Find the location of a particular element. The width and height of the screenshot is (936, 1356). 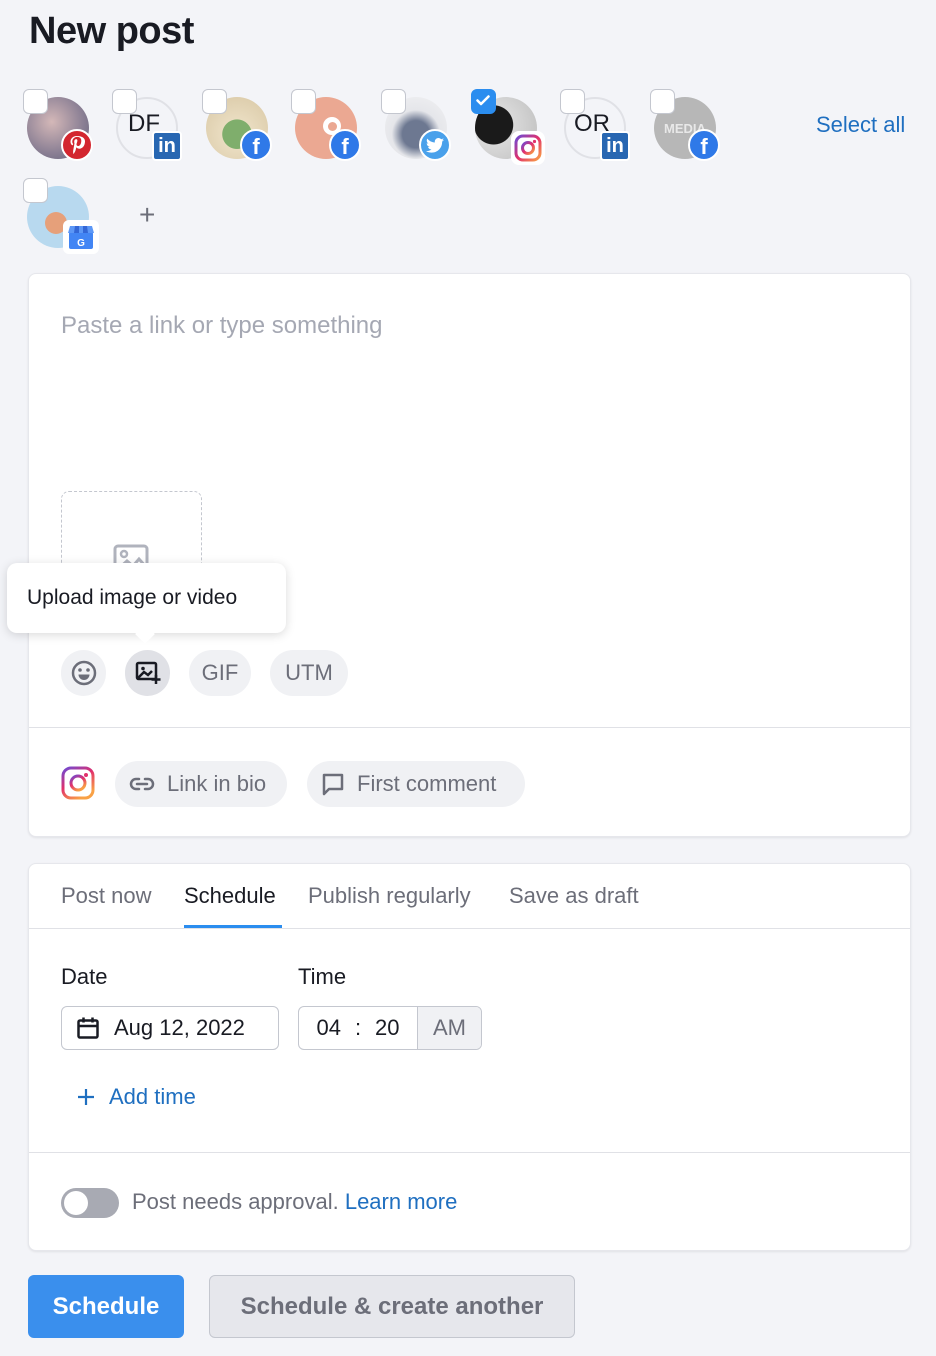

approval-label: Post needs approval. is located at coordinates (235, 1201).